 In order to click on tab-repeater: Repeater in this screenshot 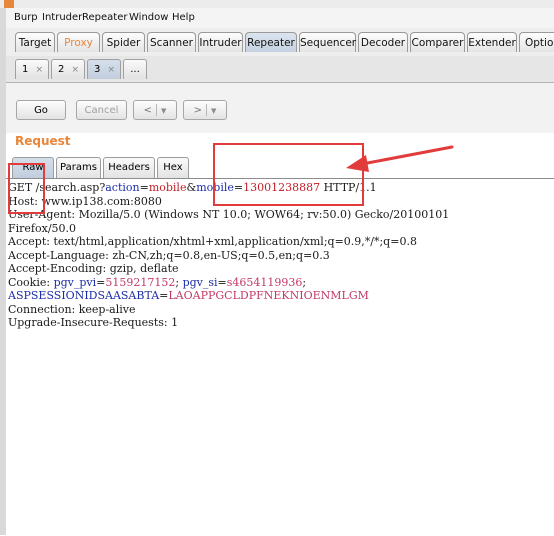, I will do `click(271, 42)`.